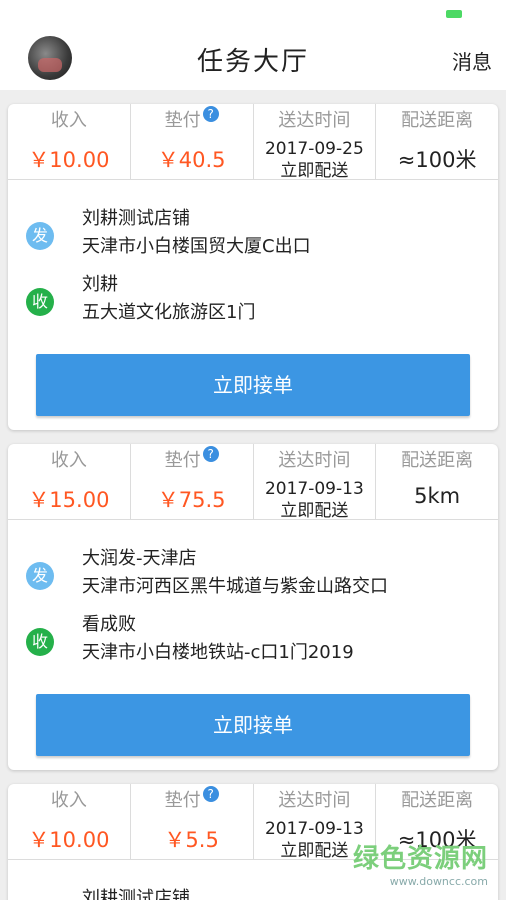  Describe the element at coordinates (253, 14) in the screenshot. I see `status-bar` at that location.